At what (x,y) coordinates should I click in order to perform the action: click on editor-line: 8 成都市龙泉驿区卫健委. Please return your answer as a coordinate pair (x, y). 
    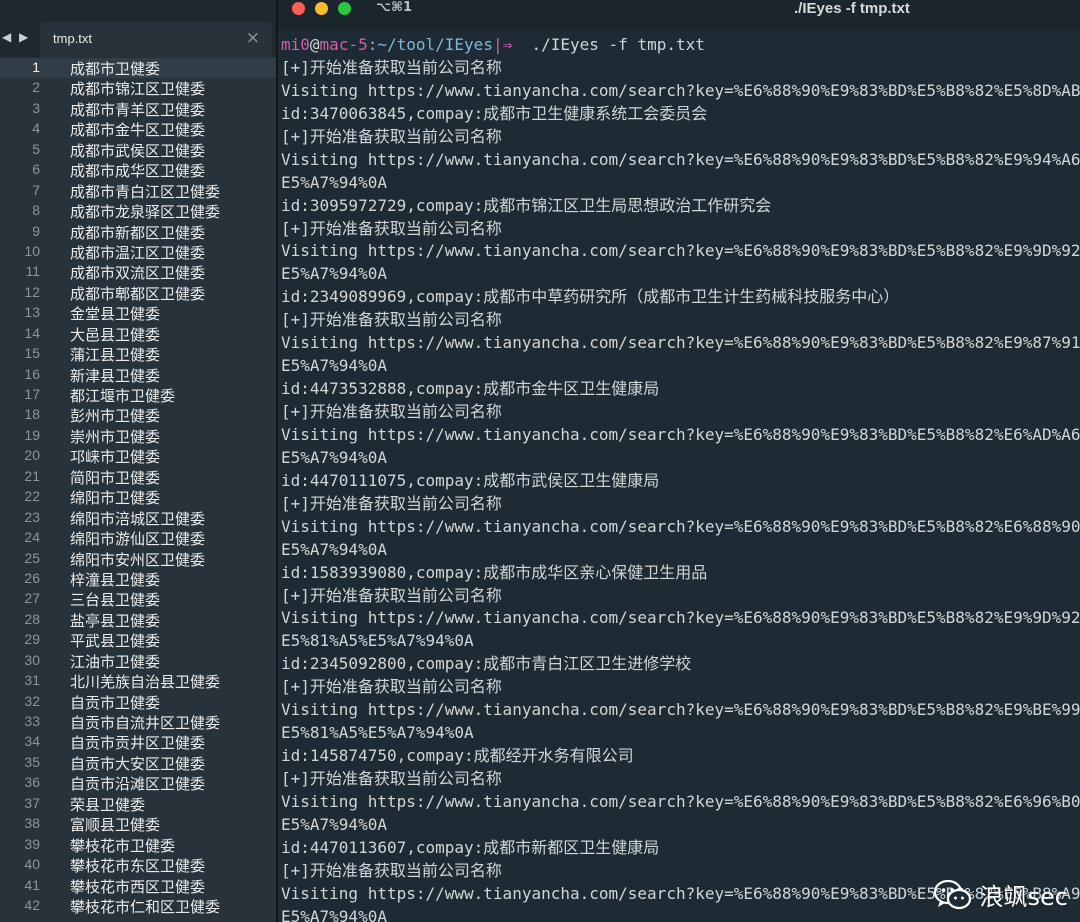
    Looking at the image, I should click on (138, 211).